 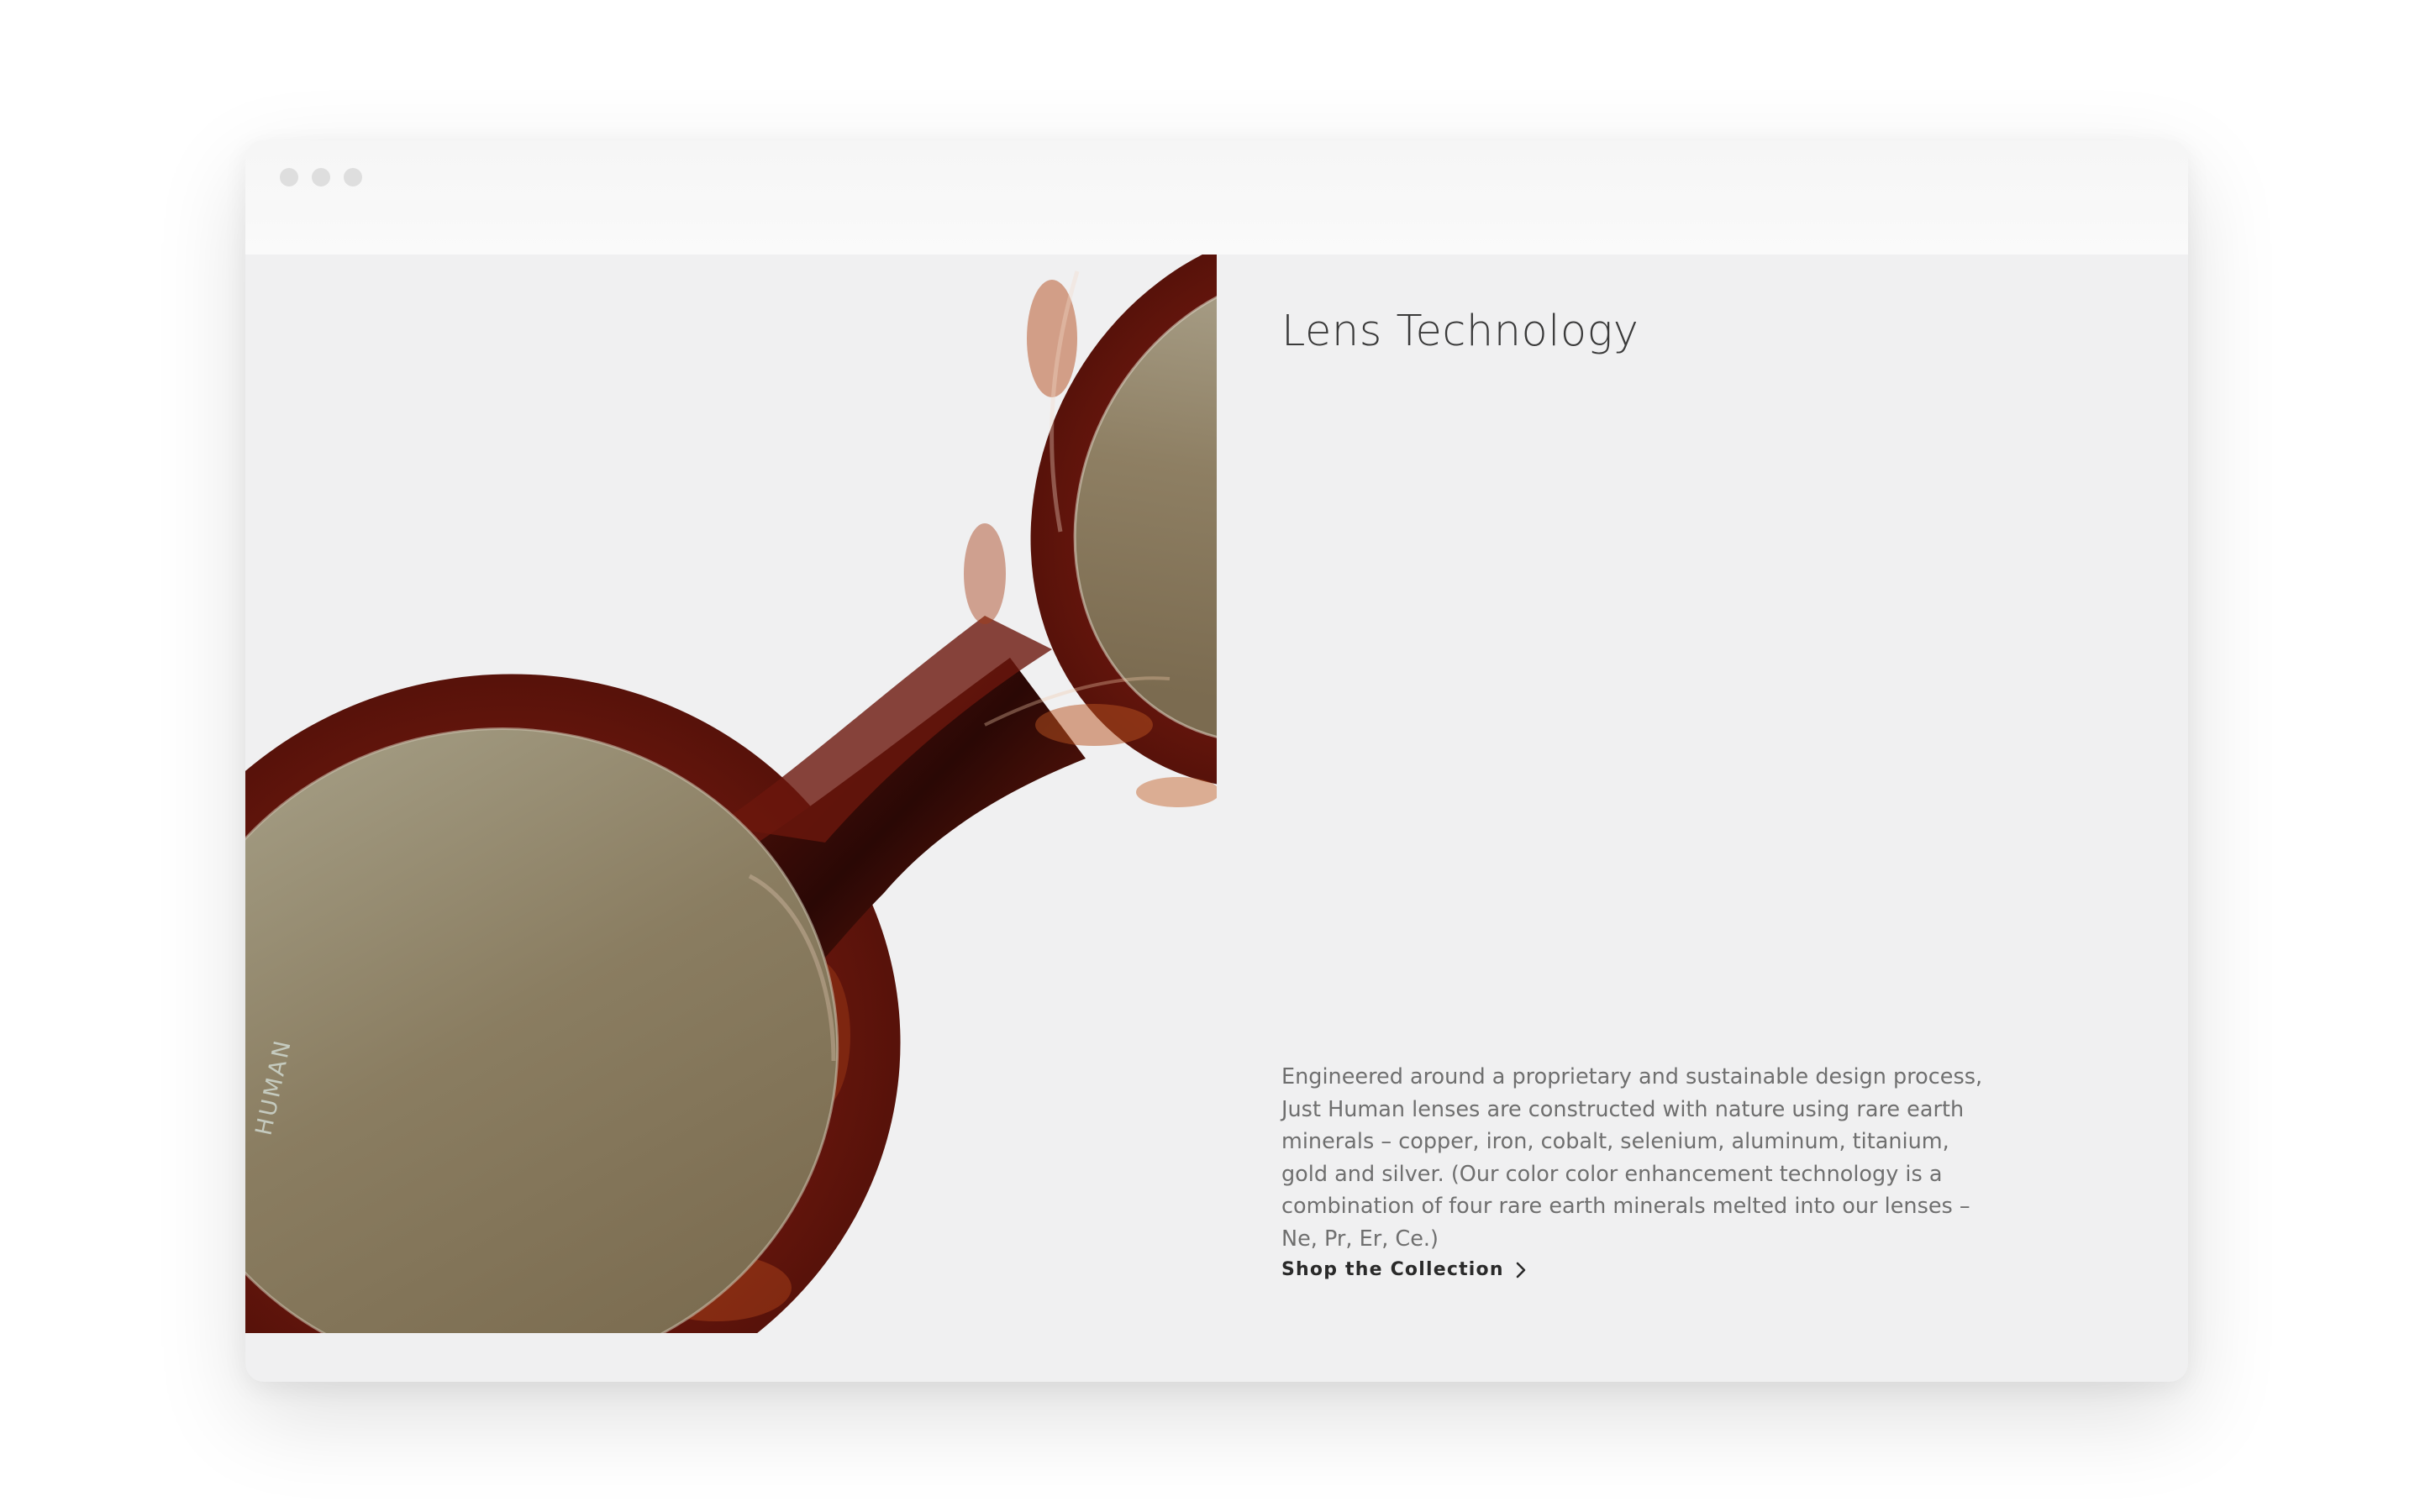 What do you see at coordinates (353, 177) in the screenshot?
I see `window-maximize-button` at bounding box center [353, 177].